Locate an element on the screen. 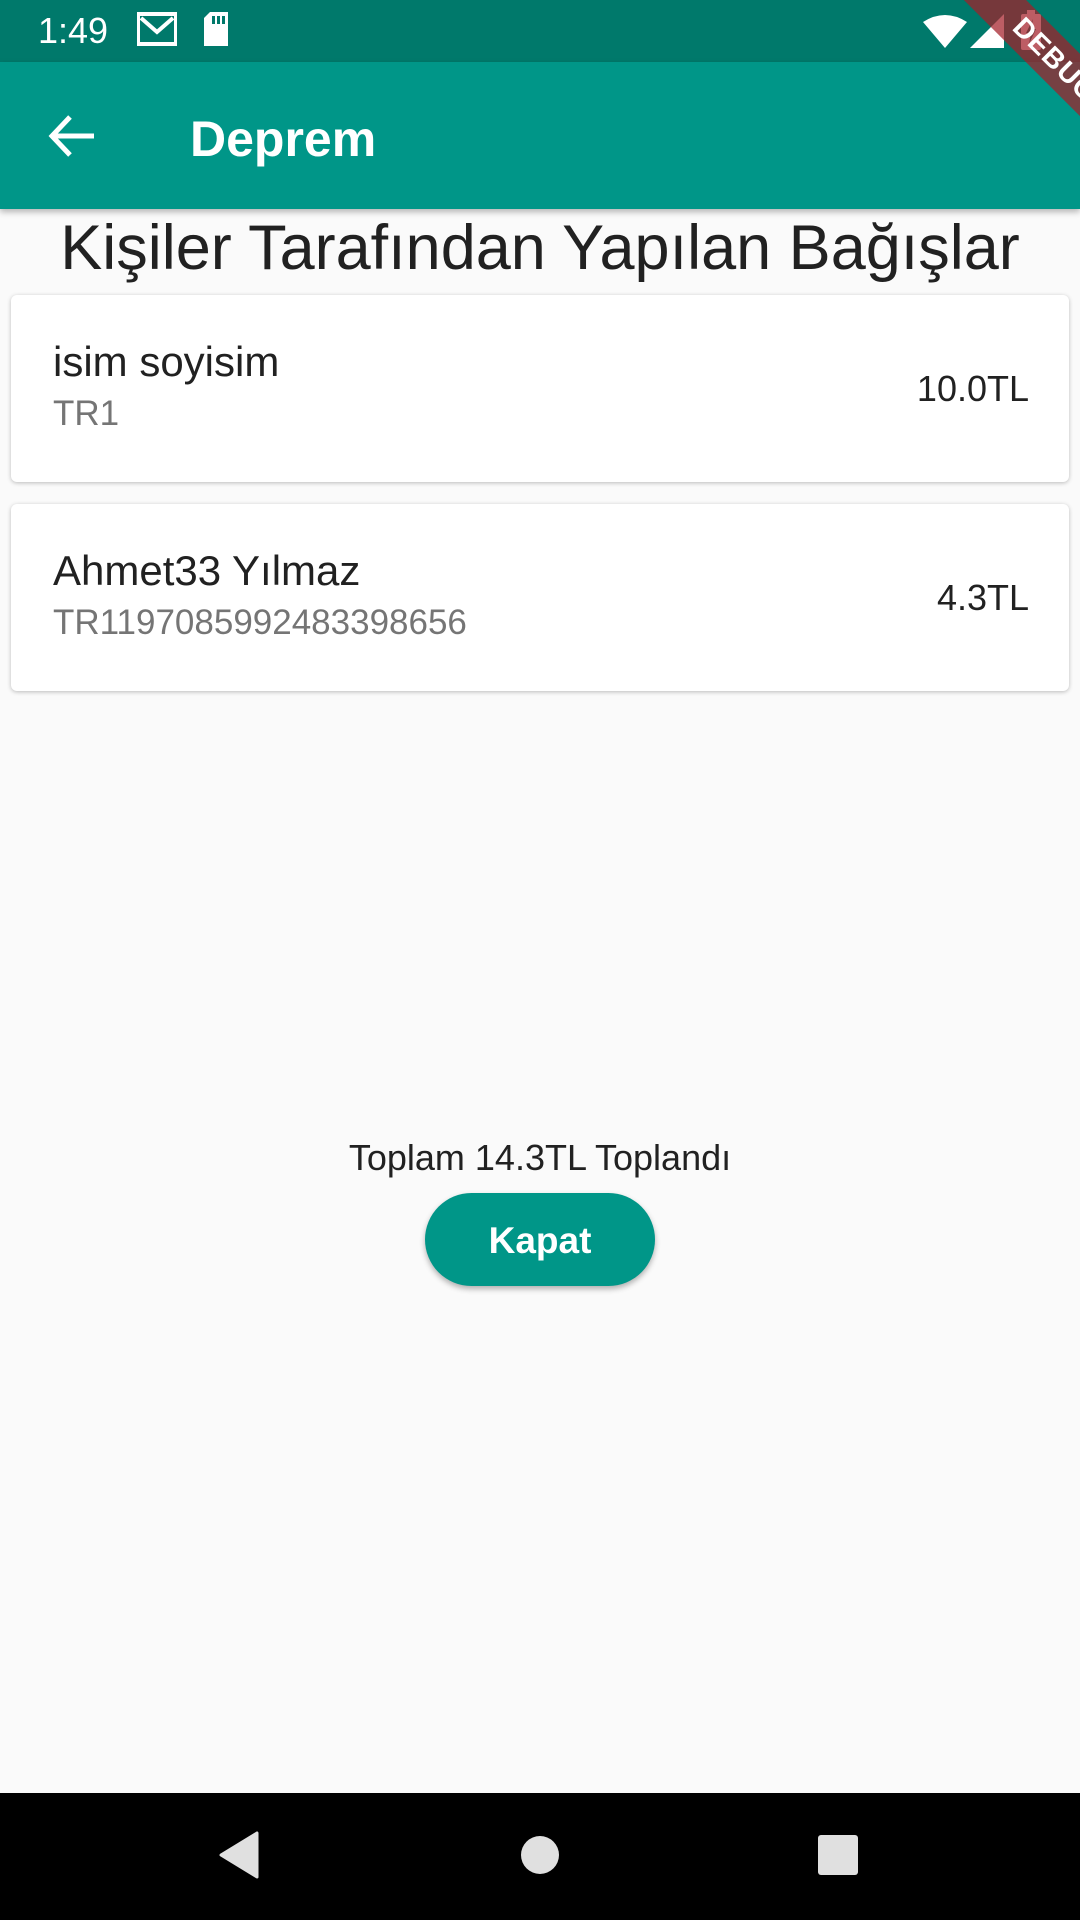 The height and width of the screenshot is (1920, 1080). status-bar: 1:49 is located at coordinates (540, 31).